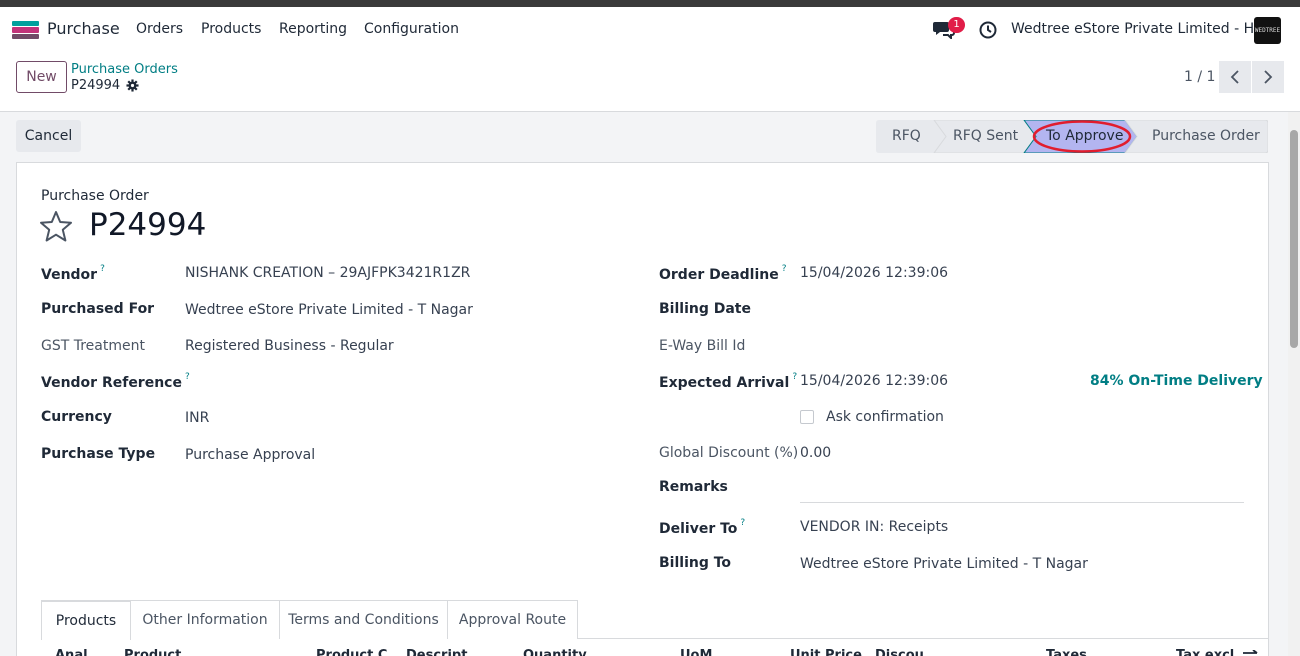 This screenshot has width=1300, height=656. Describe the element at coordinates (411, 29) in the screenshot. I see `menu-configuration: Configuration` at that location.